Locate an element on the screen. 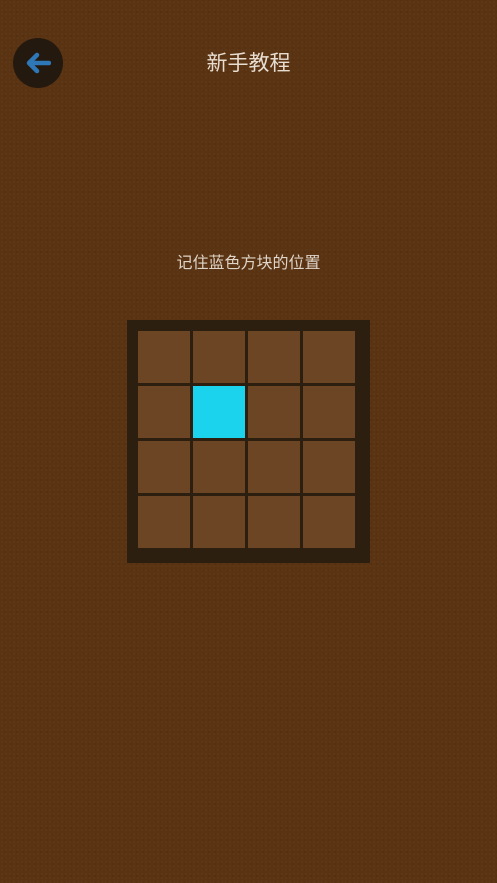 Image resolution: width=497 pixels, height=883 pixels. instruction-text: 记住蓝色方块的位置 is located at coordinates (248, 262).